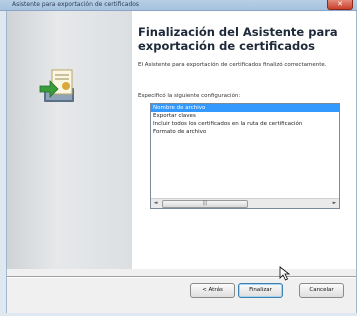 Image resolution: width=357 pixels, height=316 pixels. I want to click on list-item: Formato de archivo, so click(245, 132).